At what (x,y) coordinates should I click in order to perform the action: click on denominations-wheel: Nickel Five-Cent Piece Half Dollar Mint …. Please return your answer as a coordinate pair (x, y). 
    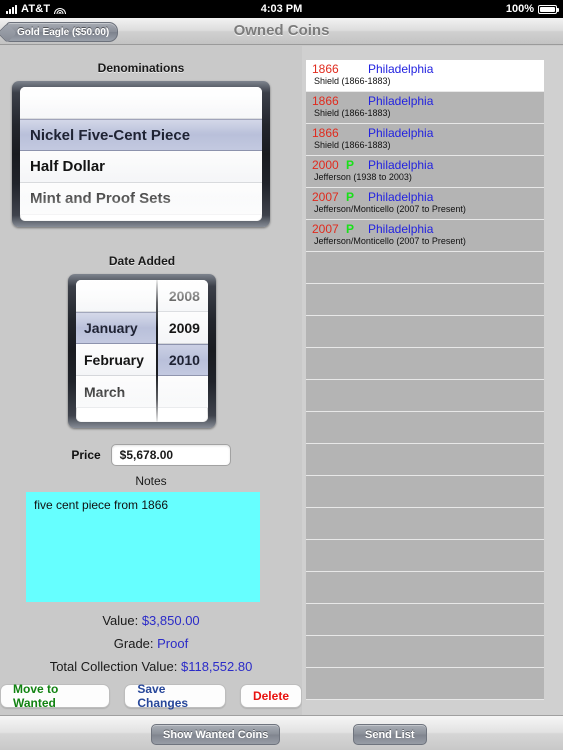
    Looking at the image, I should click on (141, 154).